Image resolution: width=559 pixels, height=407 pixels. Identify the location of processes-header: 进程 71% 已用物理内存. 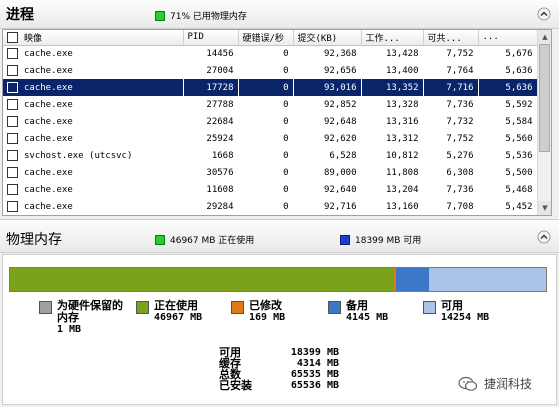
(279, 14).